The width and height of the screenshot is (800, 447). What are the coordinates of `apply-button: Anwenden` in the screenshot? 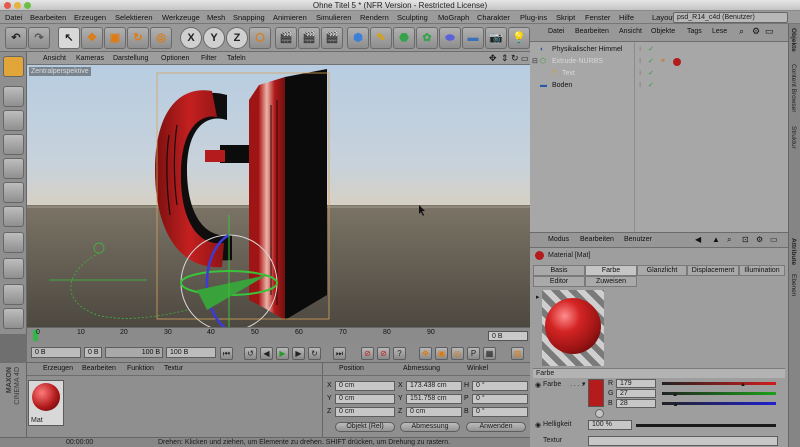 It's located at (496, 427).